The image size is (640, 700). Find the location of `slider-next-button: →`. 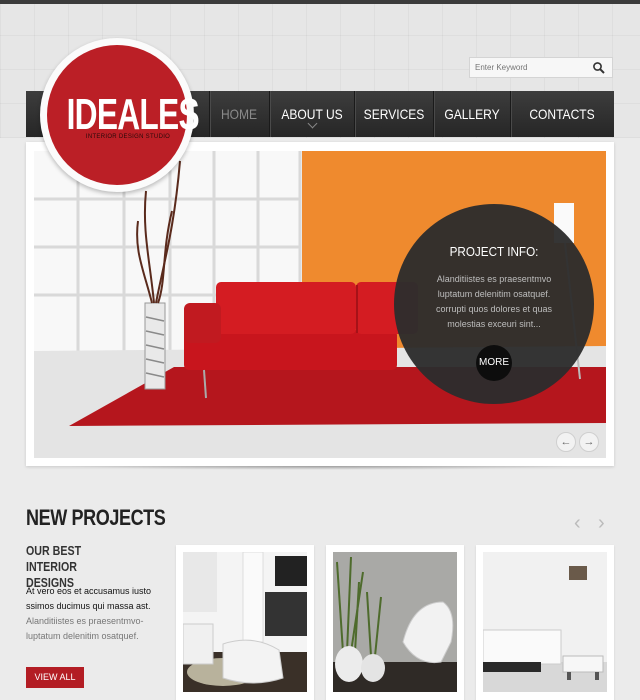

slider-next-button: → is located at coordinates (589, 442).